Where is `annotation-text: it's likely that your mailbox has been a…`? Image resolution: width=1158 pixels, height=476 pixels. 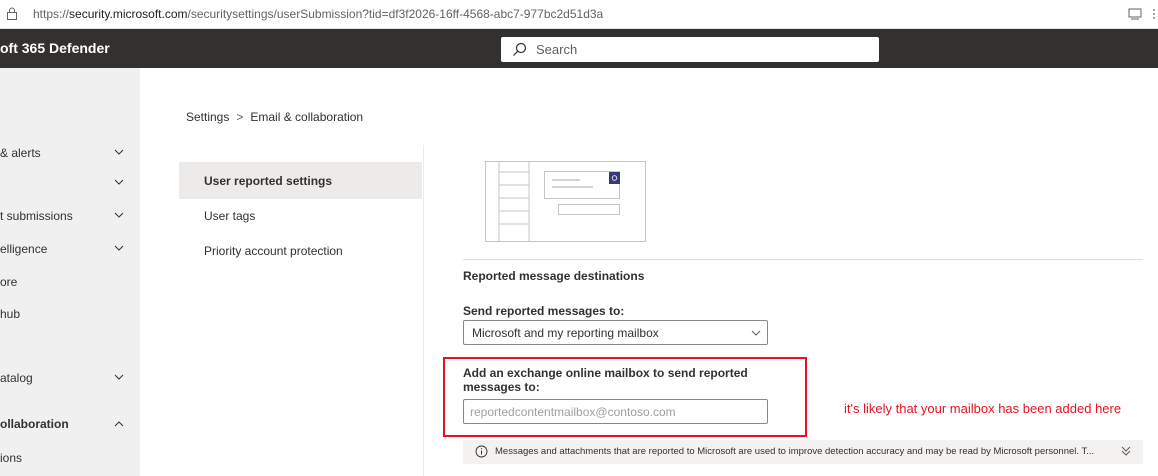
annotation-text: it's likely that your mailbox has been a… is located at coordinates (983, 408).